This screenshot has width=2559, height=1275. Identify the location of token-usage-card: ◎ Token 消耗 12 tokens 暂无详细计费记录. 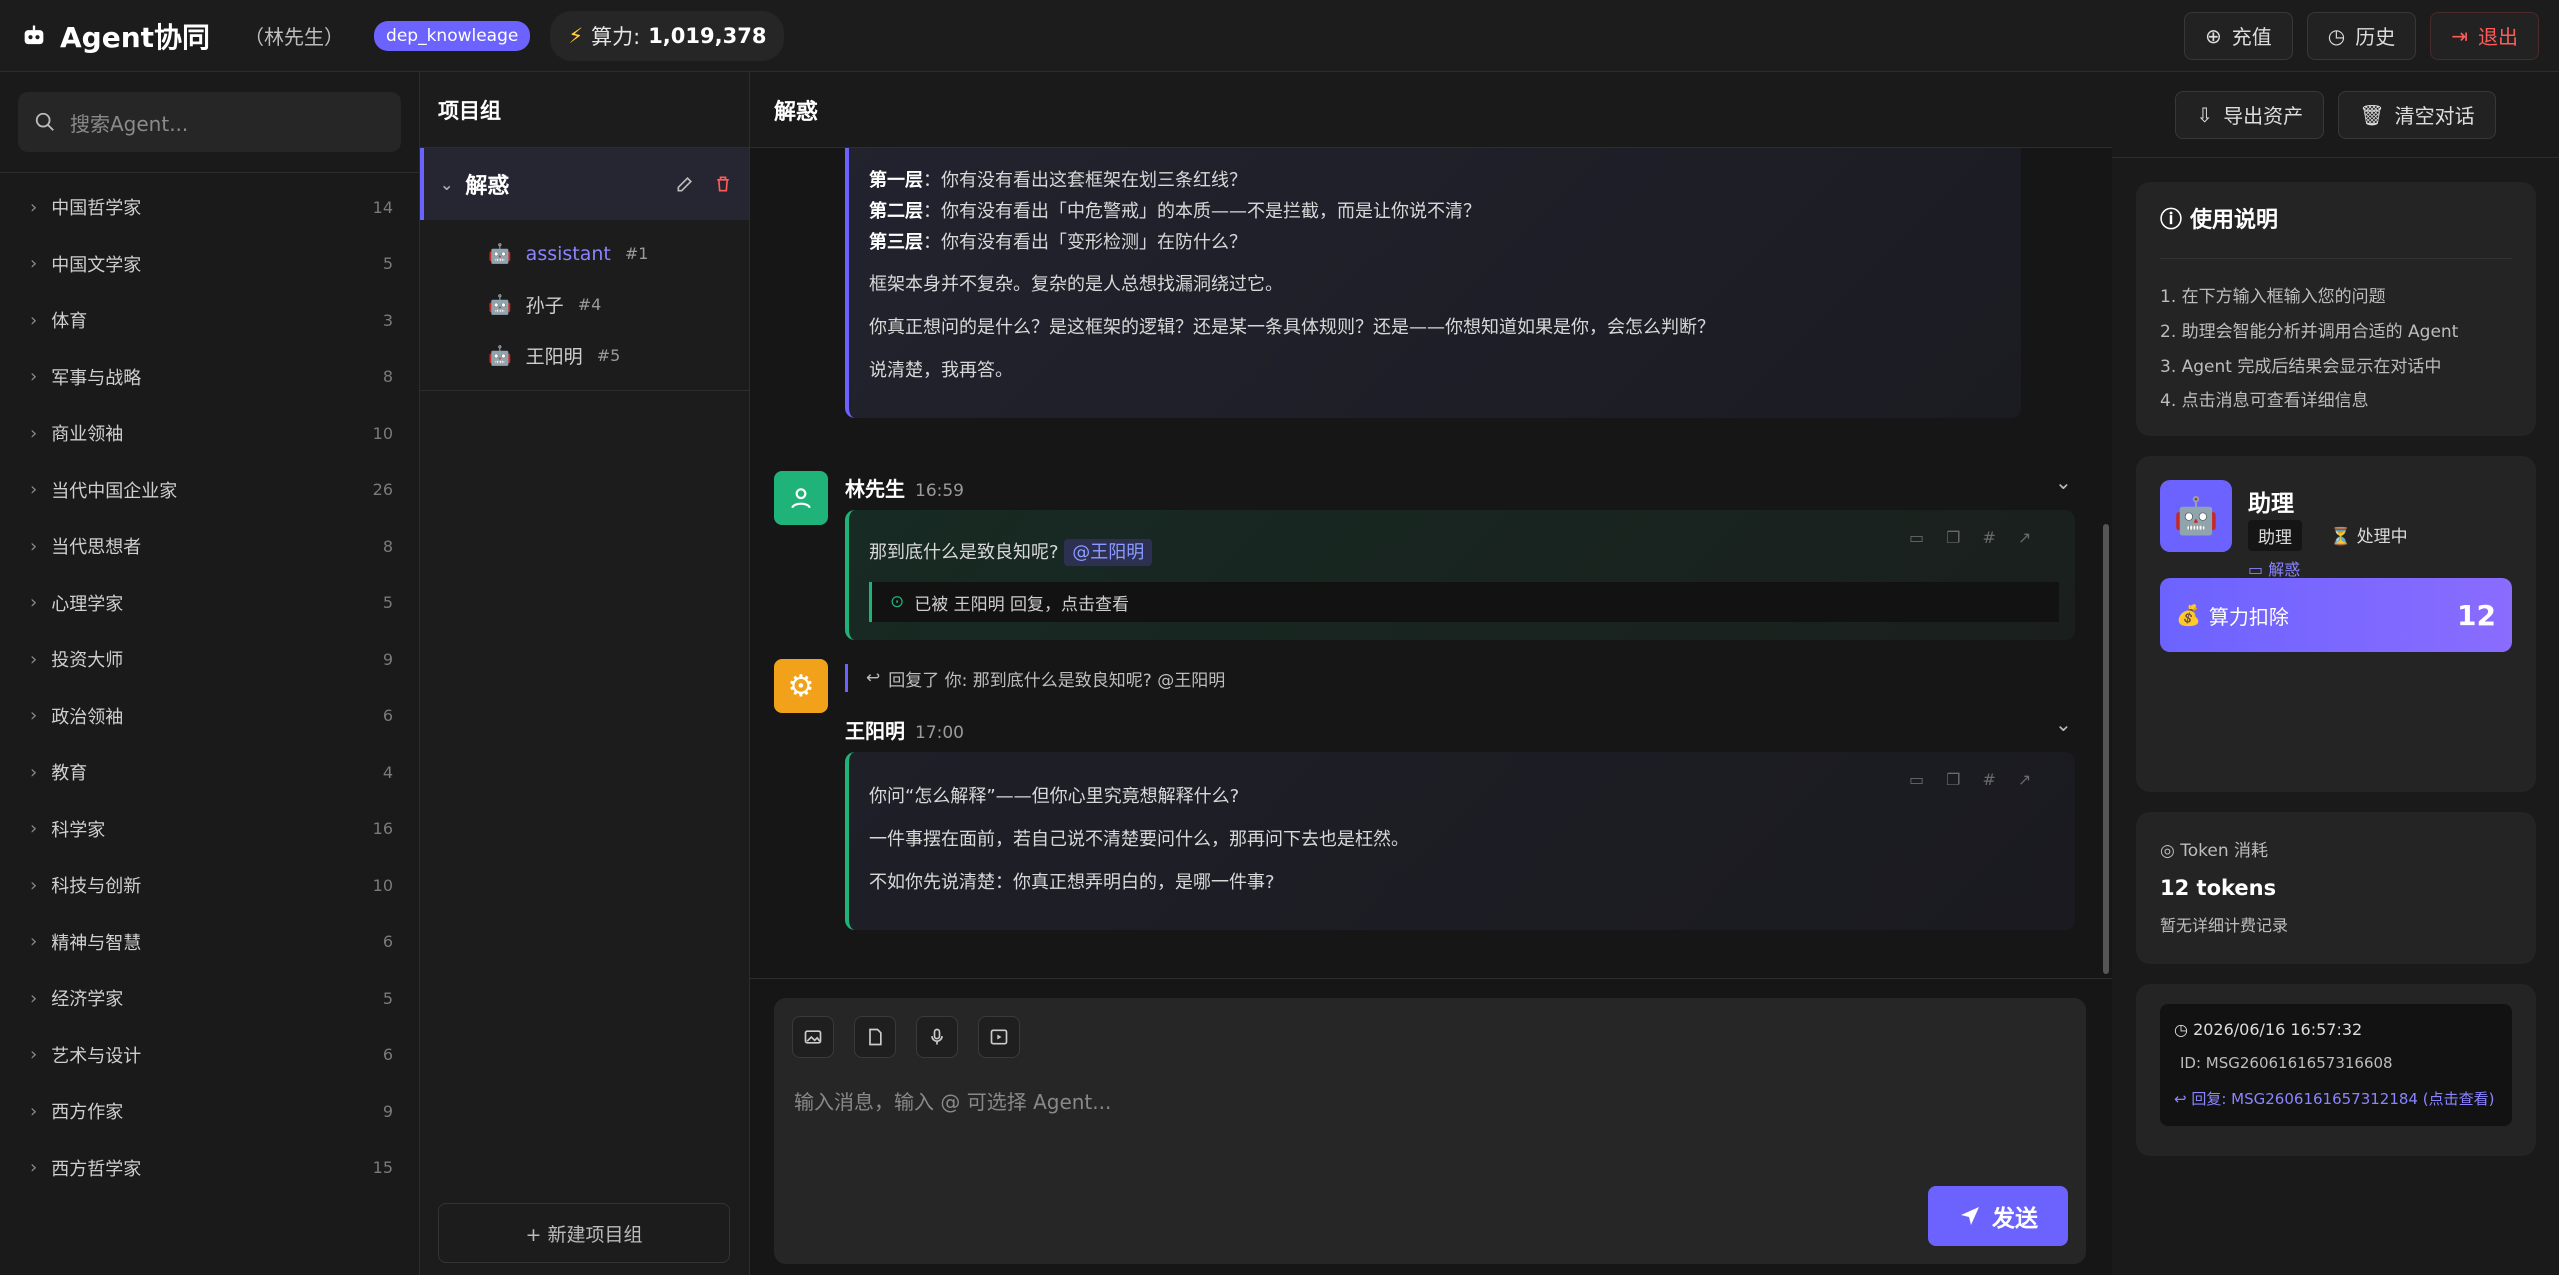
(2336, 888).